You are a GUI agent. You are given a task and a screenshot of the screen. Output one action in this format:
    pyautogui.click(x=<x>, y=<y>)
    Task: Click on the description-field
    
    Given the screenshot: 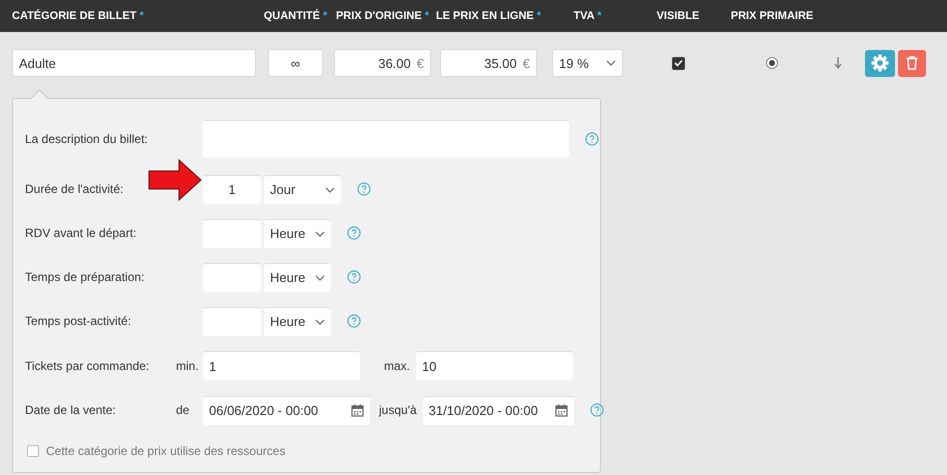 What is the action you would take?
    pyautogui.click(x=386, y=139)
    